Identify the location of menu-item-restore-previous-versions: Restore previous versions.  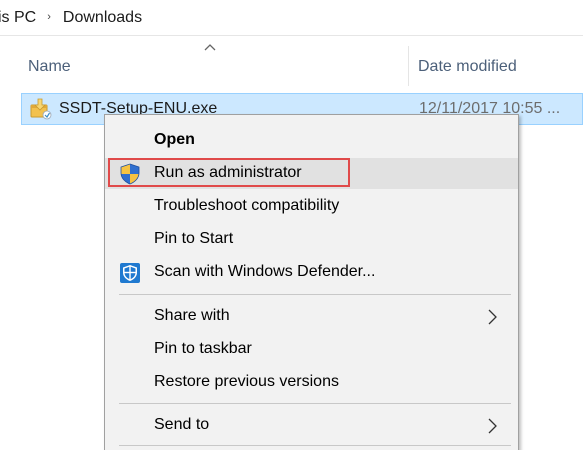
(311, 382).